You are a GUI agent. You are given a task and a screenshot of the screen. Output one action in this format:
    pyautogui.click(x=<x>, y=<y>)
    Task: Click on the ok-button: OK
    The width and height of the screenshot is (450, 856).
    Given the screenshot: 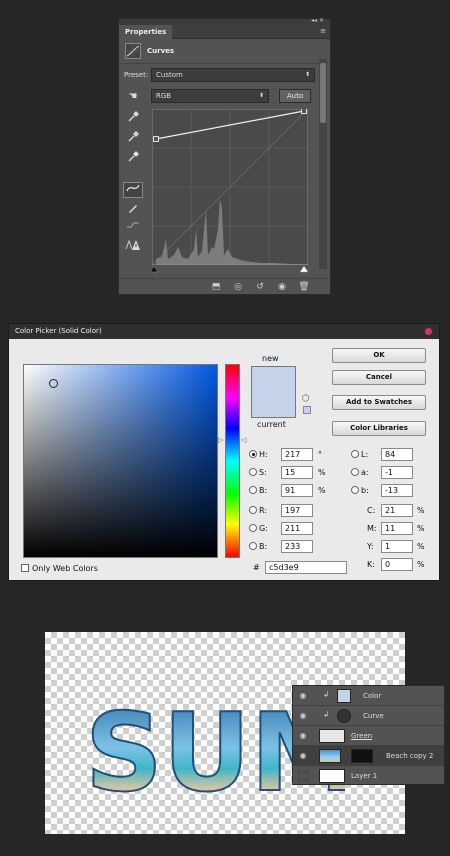 What is the action you would take?
    pyautogui.click(x=379, y=355)
    